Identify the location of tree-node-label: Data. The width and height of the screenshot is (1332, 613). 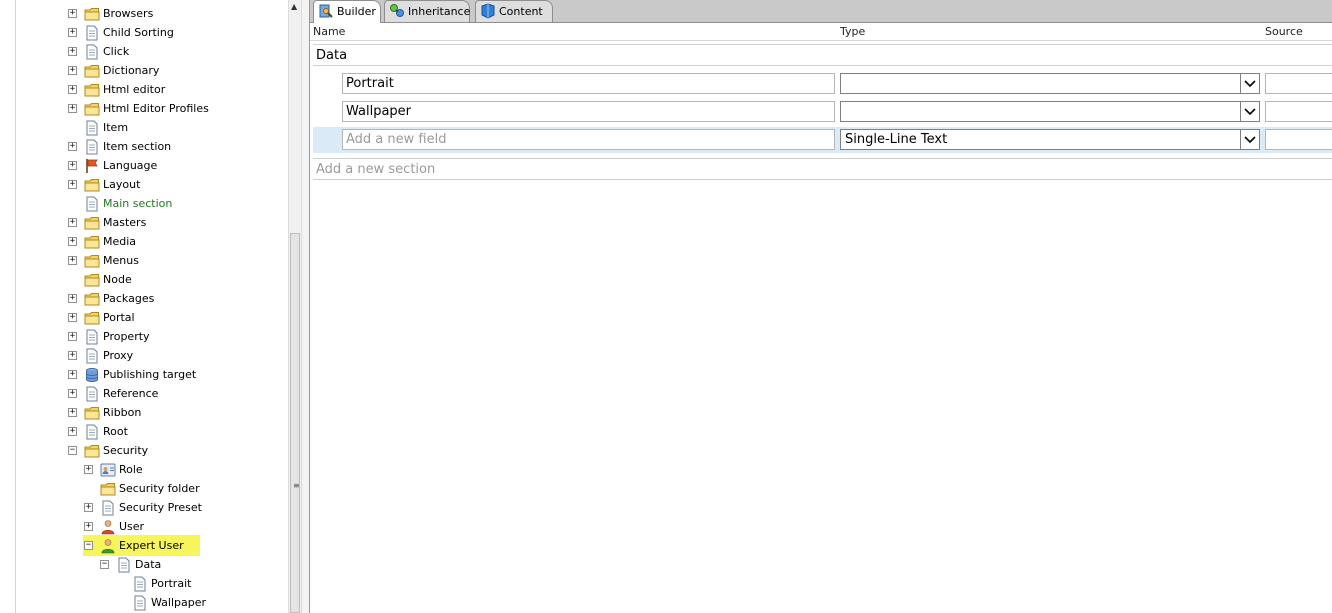
(148, 564).